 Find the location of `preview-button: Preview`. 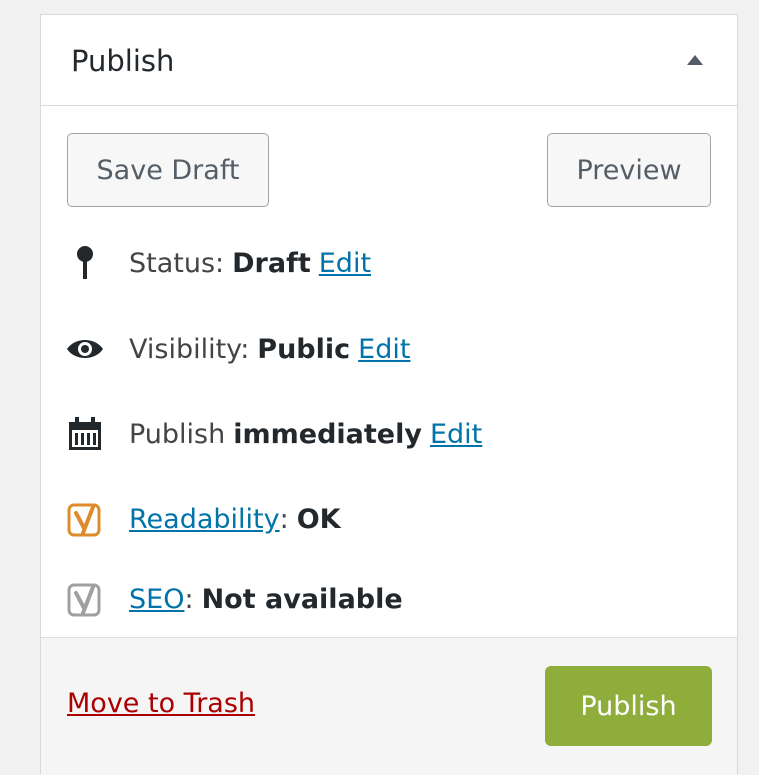

preview-button: Preview is located at coordinates (629, 170).